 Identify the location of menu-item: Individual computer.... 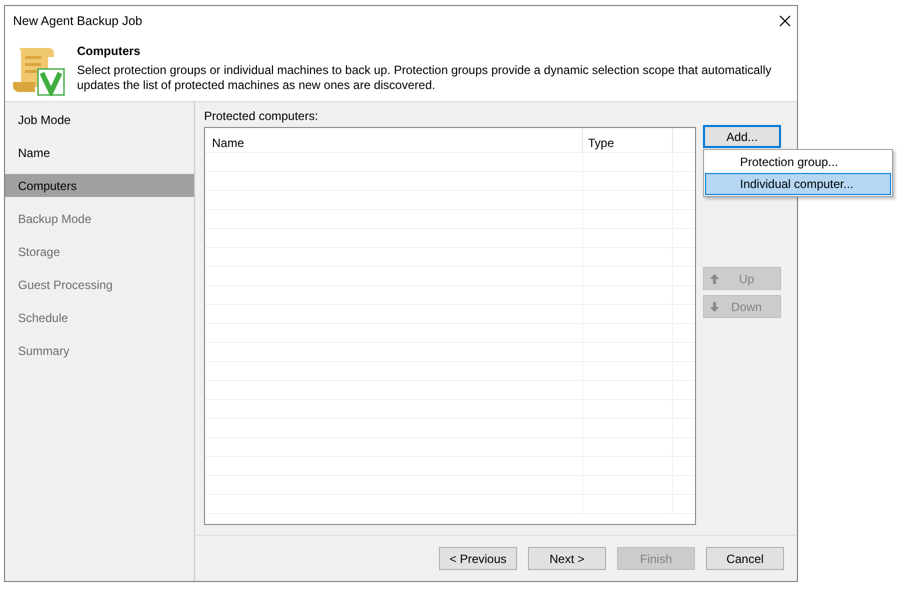
(798, 184).